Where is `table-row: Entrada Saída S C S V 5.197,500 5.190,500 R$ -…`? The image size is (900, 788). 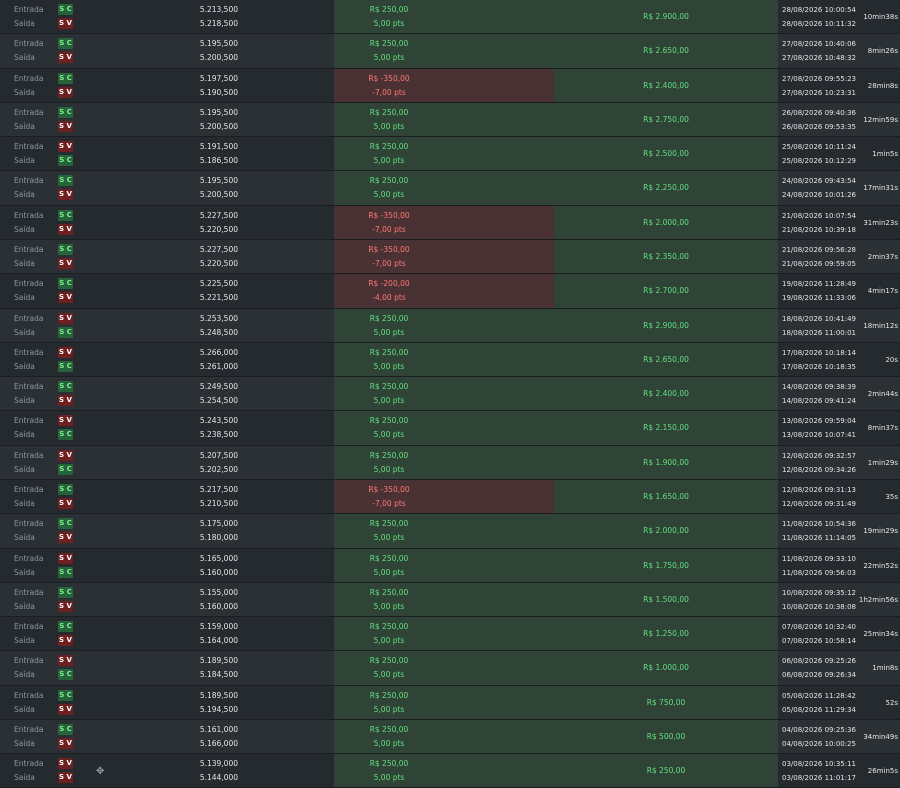
table-row: Entrada Saída S C S V 5.197,500 5.190,500 R$ -… is located at coordinates (450, 85).